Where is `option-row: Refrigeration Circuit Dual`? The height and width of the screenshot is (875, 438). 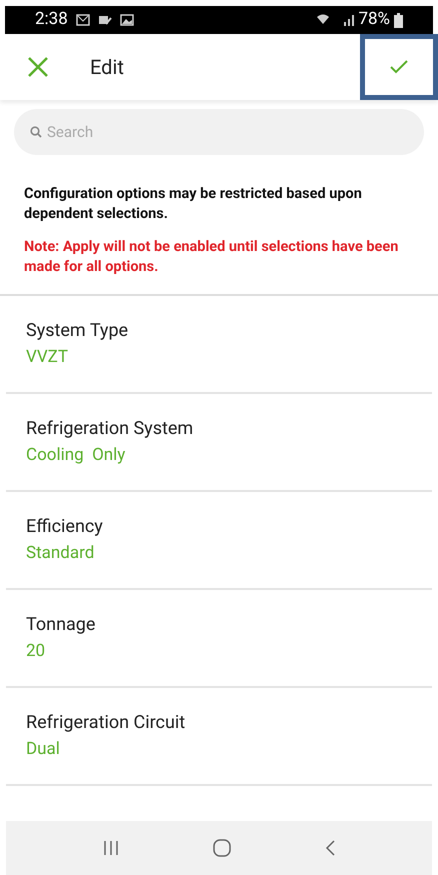
option-row: Refrigeration Circuit Dual is located at coordinates (219, 737).